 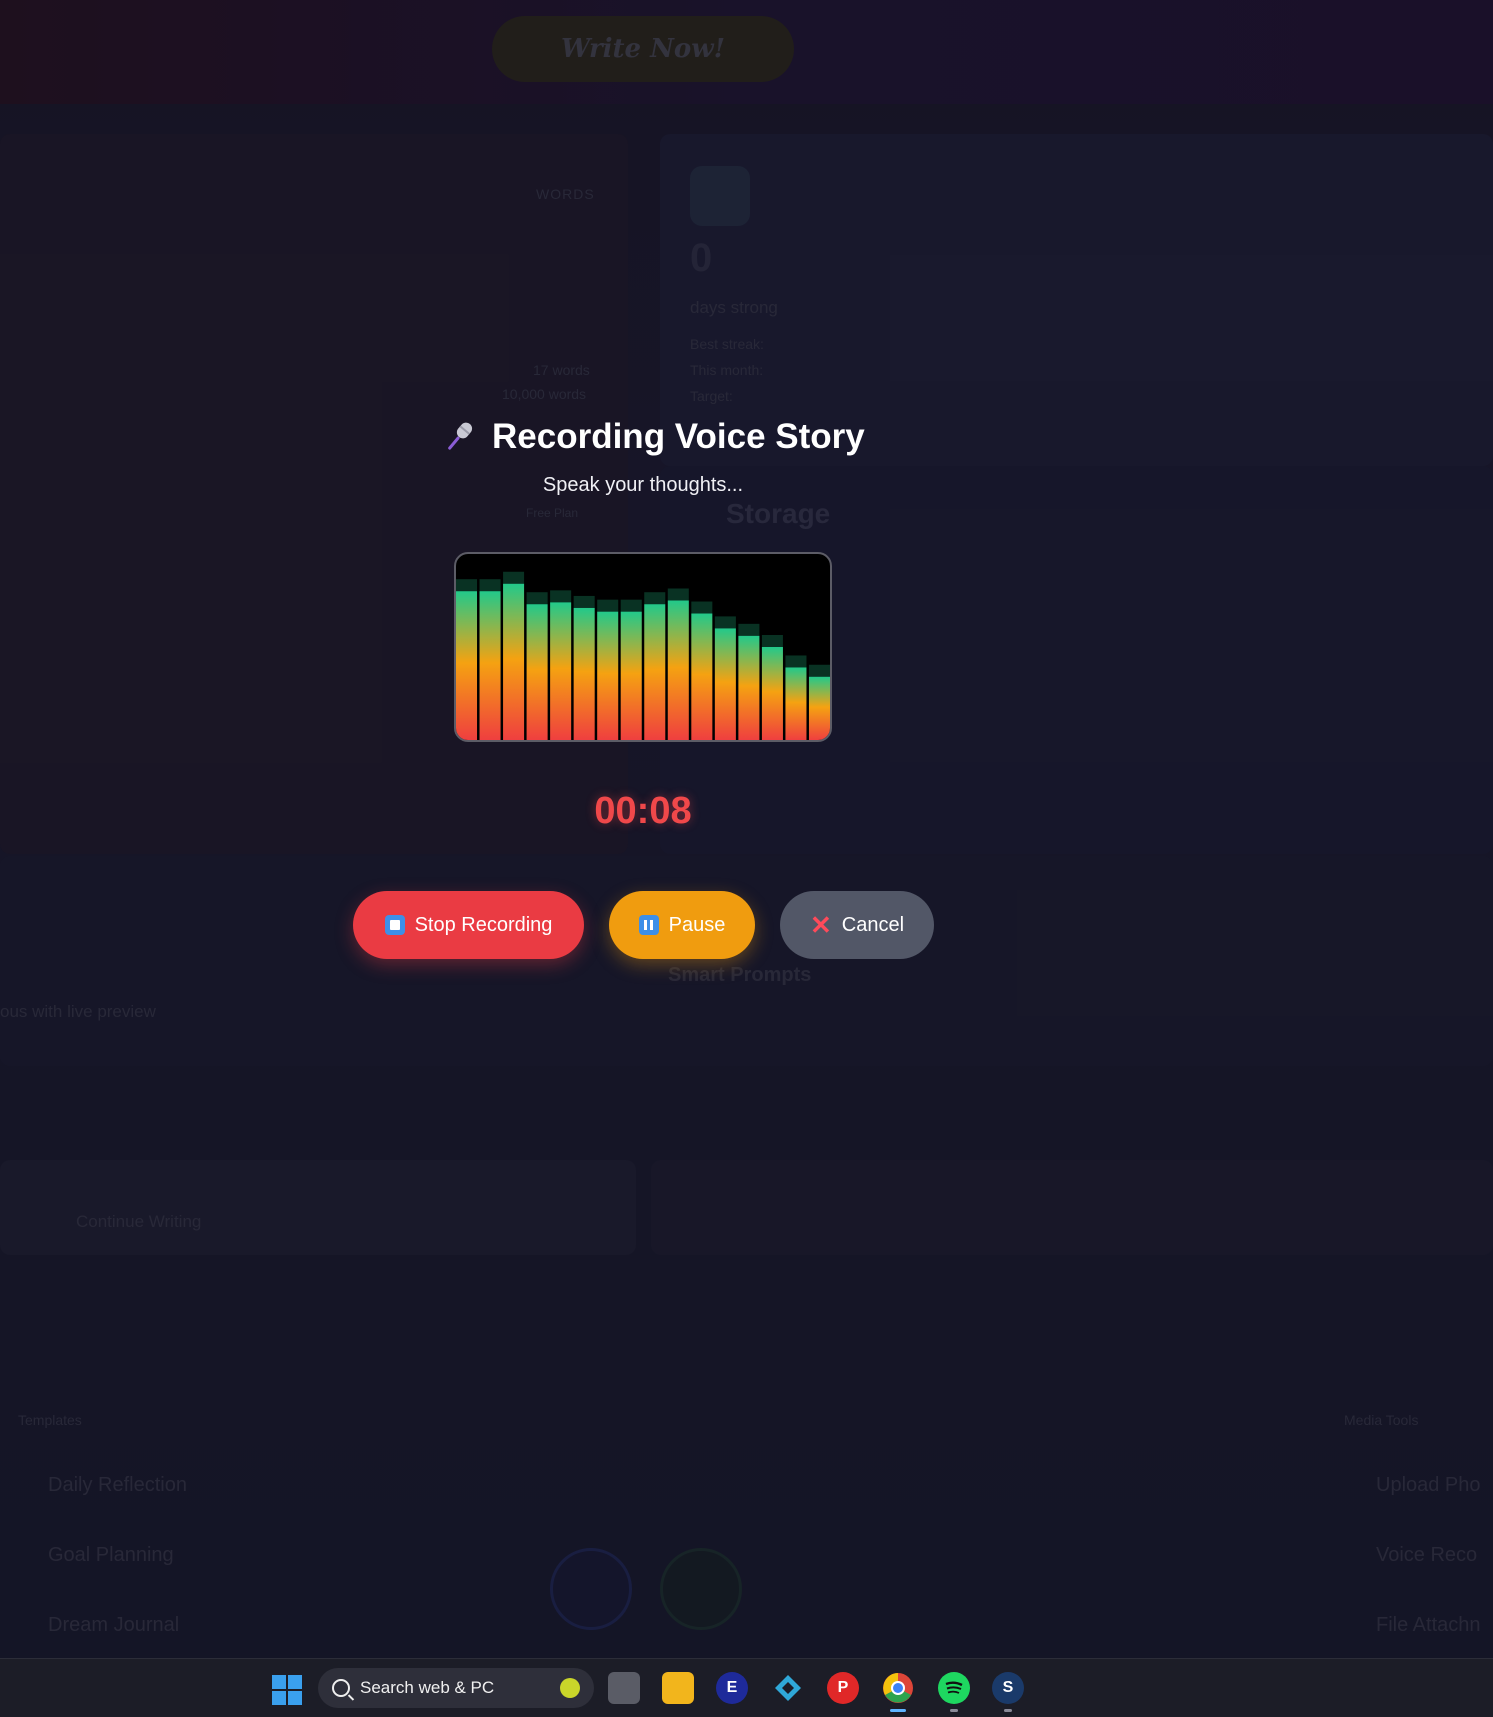 I want to click on task-view-icon, so click(x=624, y=1688).